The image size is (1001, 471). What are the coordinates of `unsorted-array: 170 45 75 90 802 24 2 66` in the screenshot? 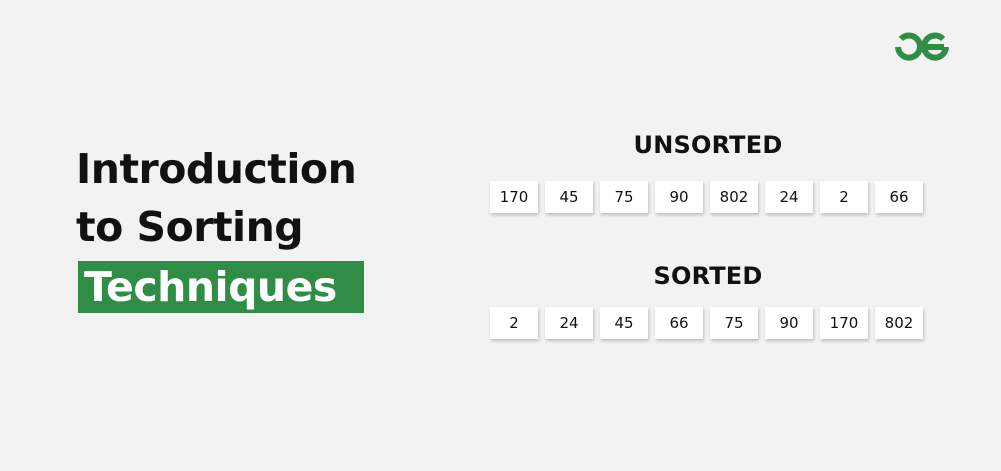 It's located at (706, 197).